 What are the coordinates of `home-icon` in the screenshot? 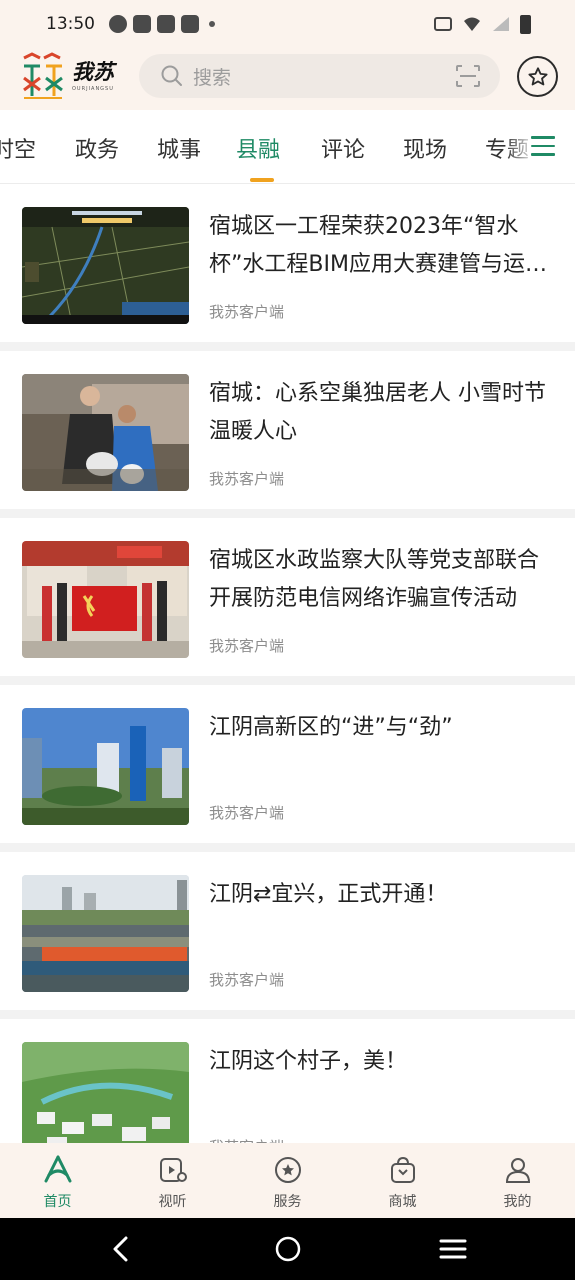 It's located at (57, 1169).